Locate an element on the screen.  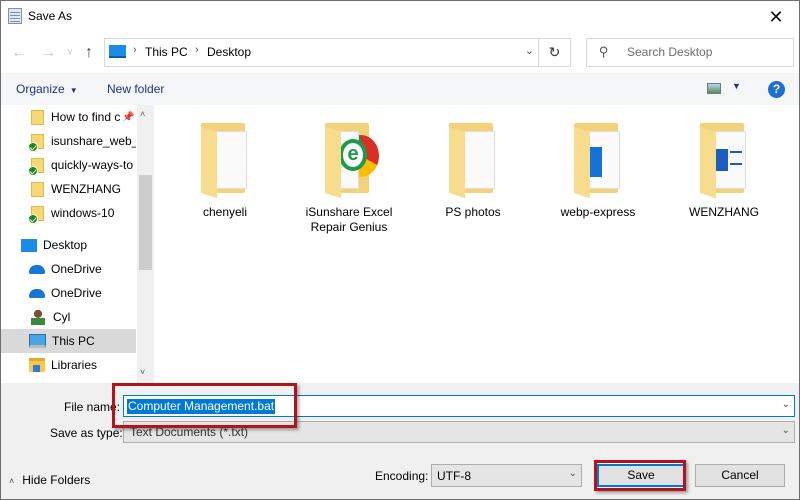
user-icon is located at coordinates (38, 317).